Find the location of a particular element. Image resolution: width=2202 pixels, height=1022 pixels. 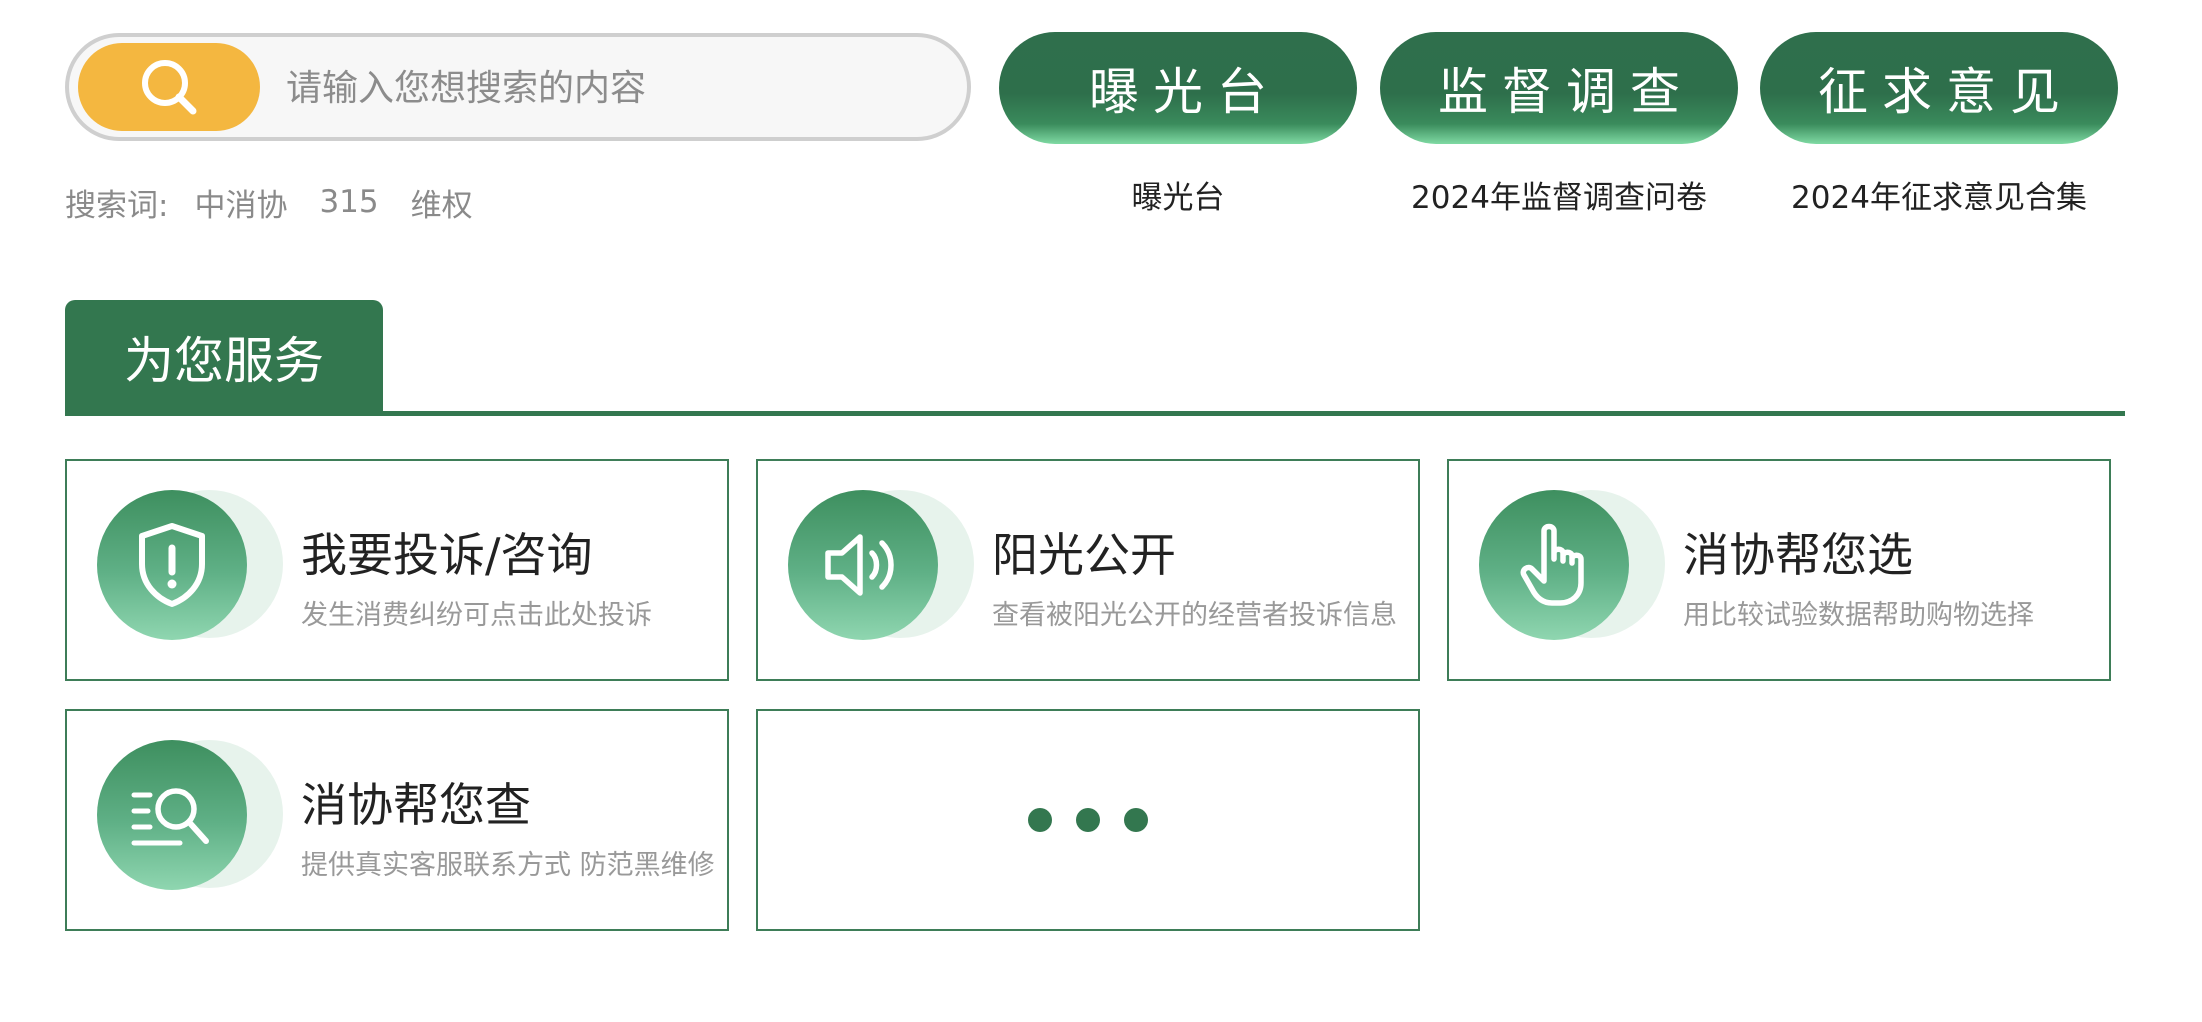

hot-keyword-link: 315 is located at coordinates (348, 202).